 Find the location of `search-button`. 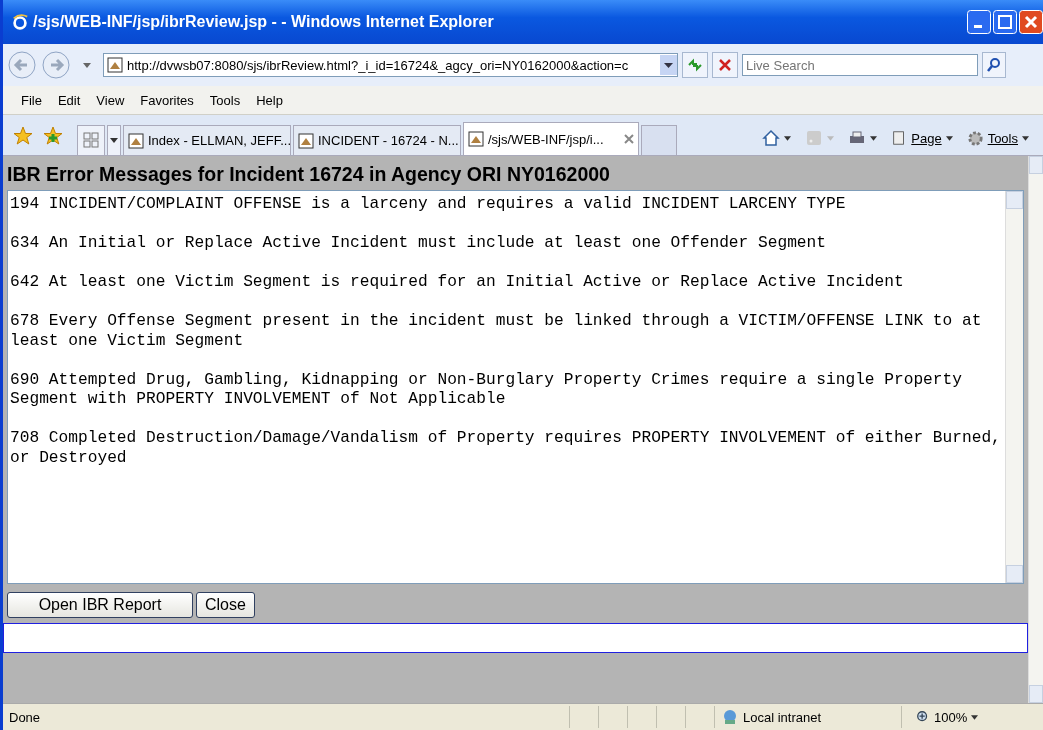

search-button is located at coordinates (994, 65).